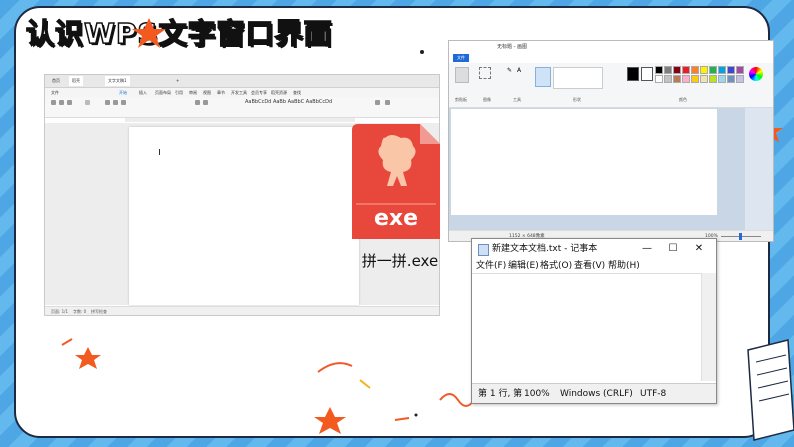  I want to click on status-encoding: UTF-8, so click(653, 394).